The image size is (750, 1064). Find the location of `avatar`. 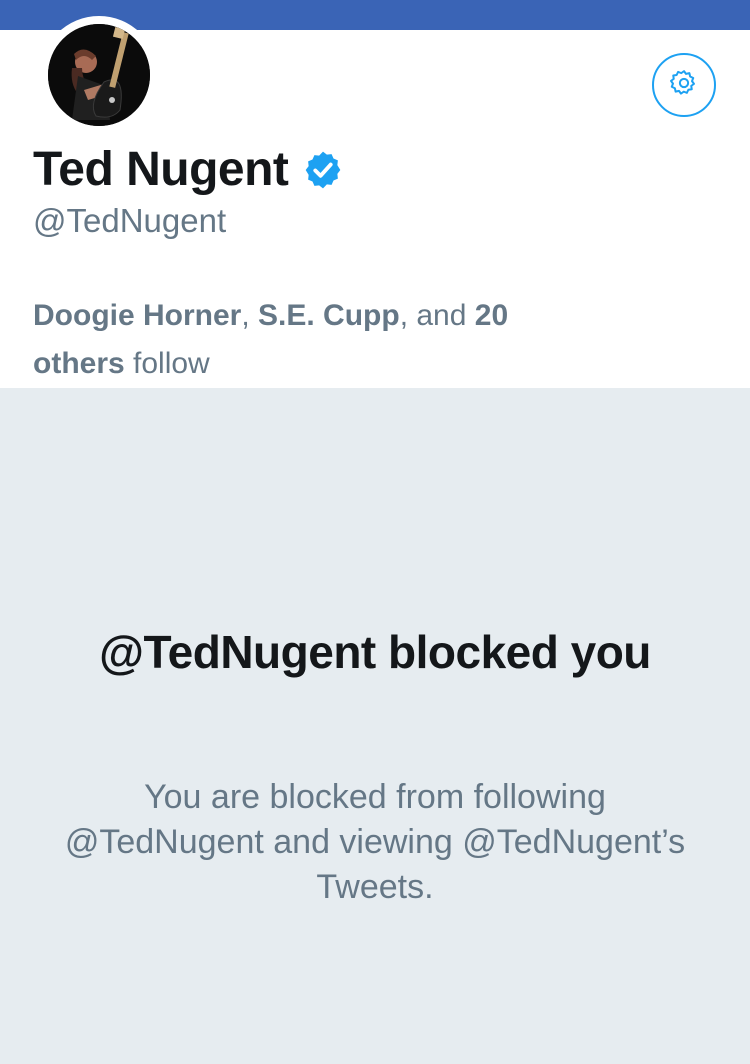

avatar is located at coordinates (99, 75).